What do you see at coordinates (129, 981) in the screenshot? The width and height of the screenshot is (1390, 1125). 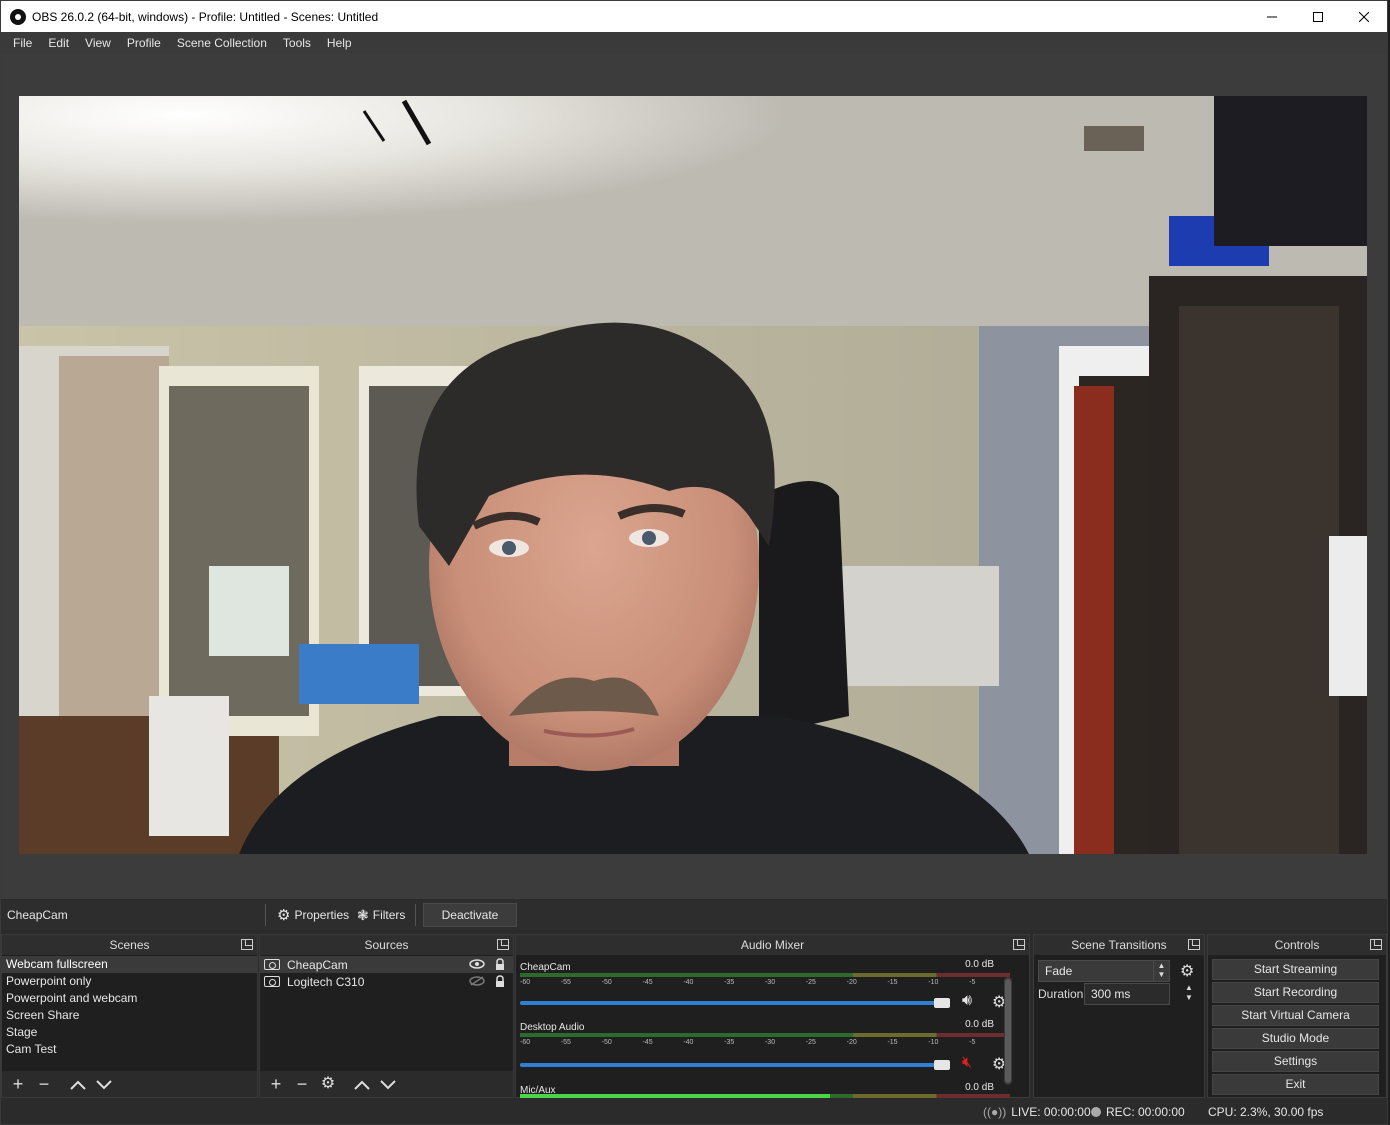 I see `scene-item: Powerpoint only` at bounding box center [129, 981].